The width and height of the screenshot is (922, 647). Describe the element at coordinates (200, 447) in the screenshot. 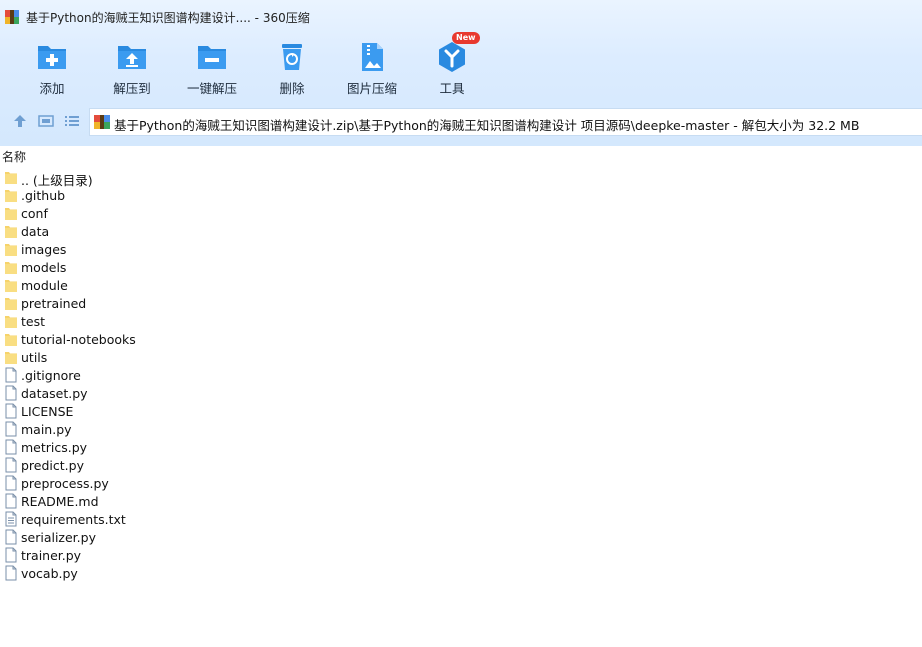

I see `file-row: metrics.py` at that location.